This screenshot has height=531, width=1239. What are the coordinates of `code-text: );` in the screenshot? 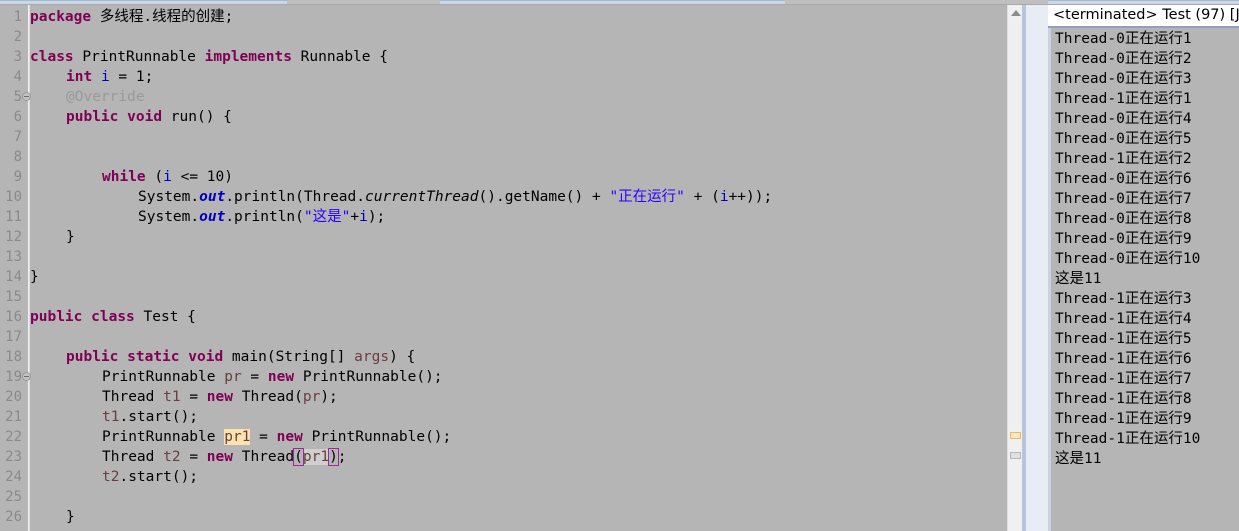 It's located at (329, 397).